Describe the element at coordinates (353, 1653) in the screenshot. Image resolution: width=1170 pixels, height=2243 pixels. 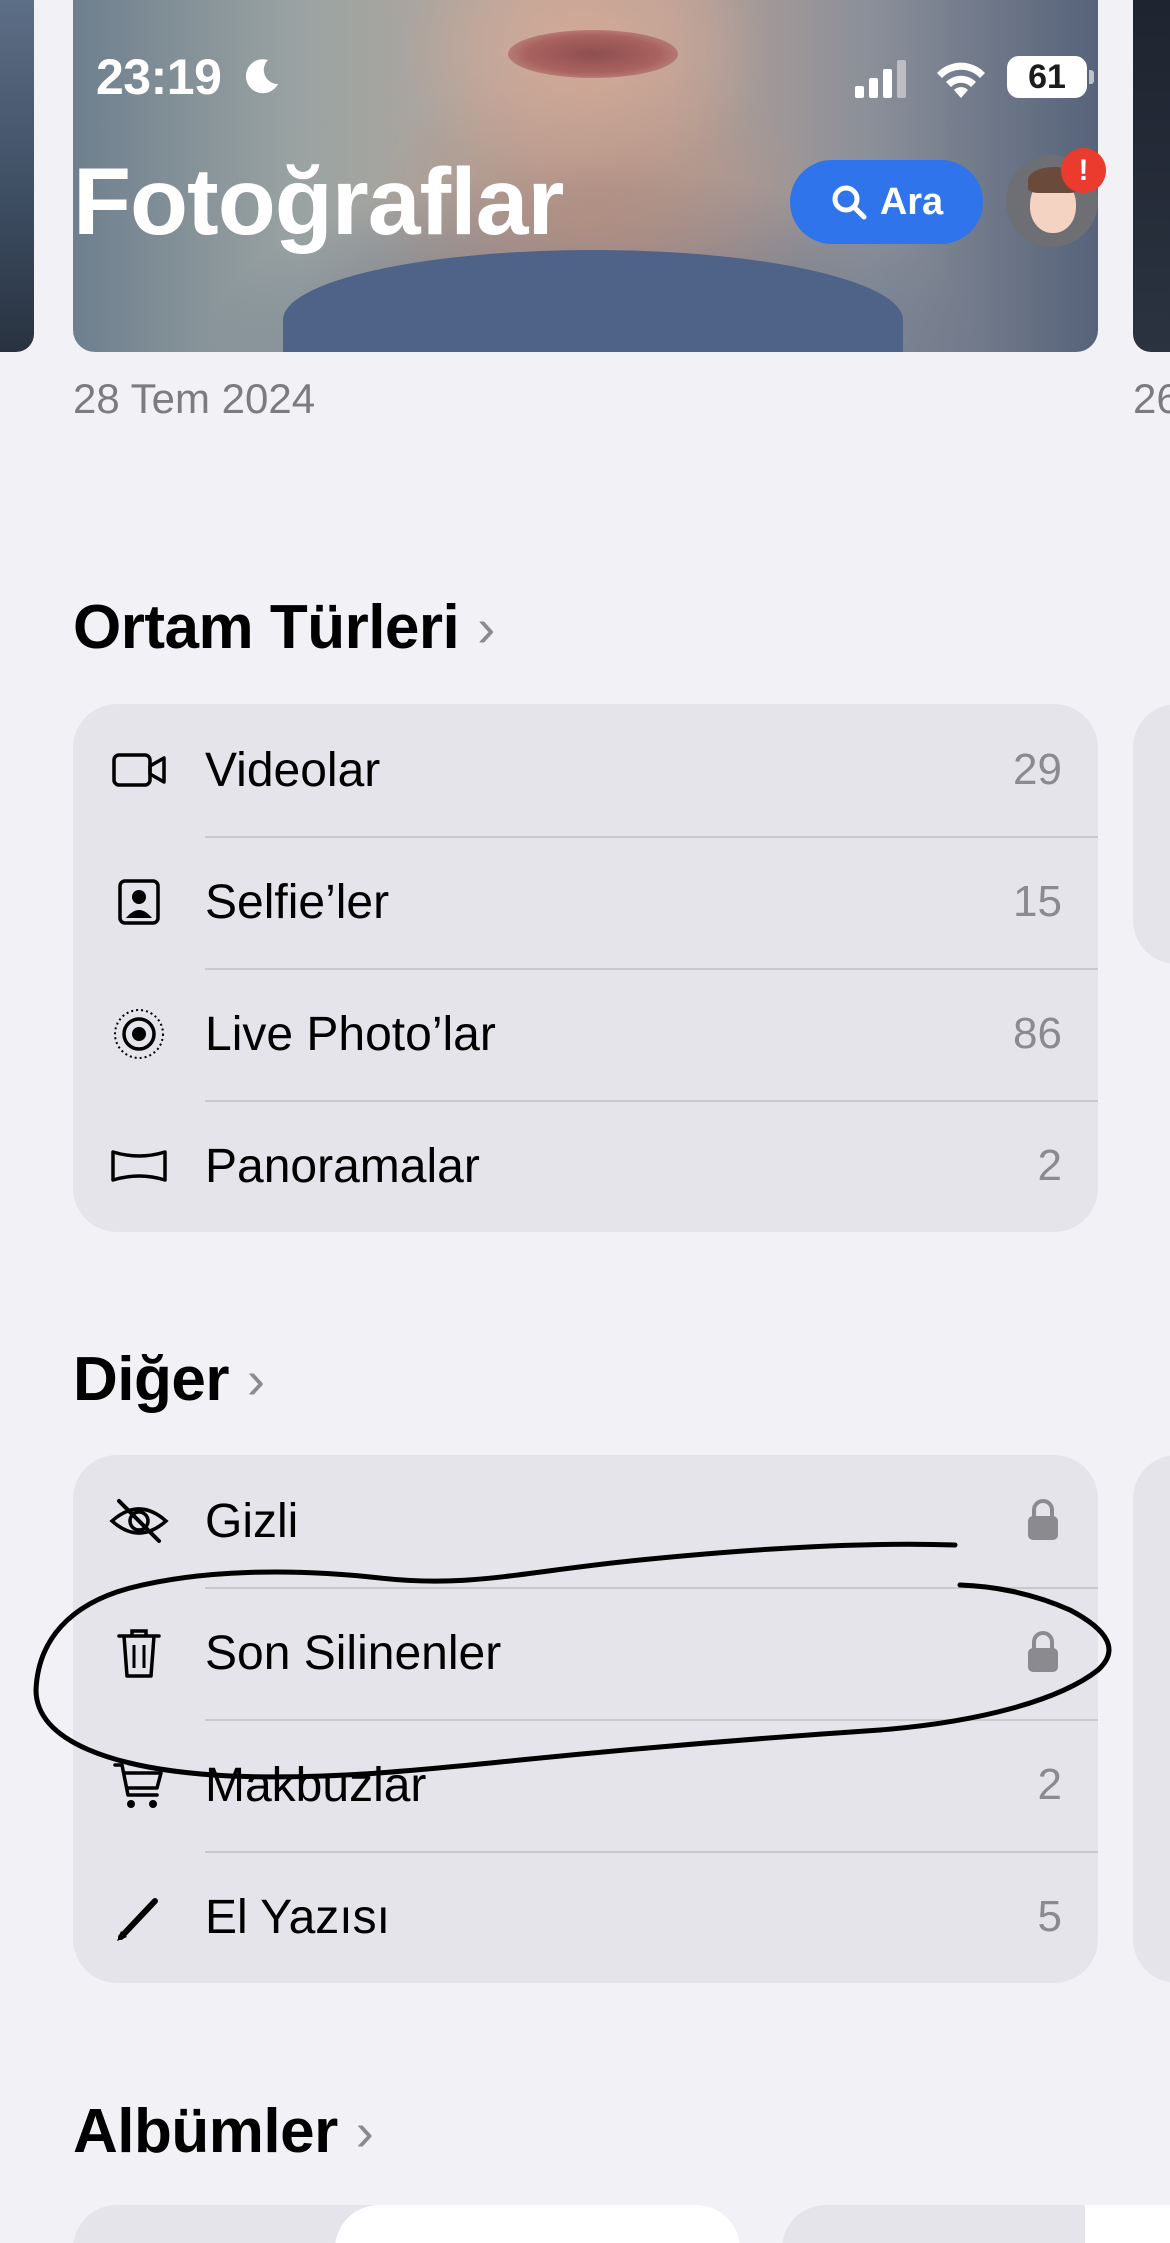
I see `list-item-label: Son Silinenler` at that location.